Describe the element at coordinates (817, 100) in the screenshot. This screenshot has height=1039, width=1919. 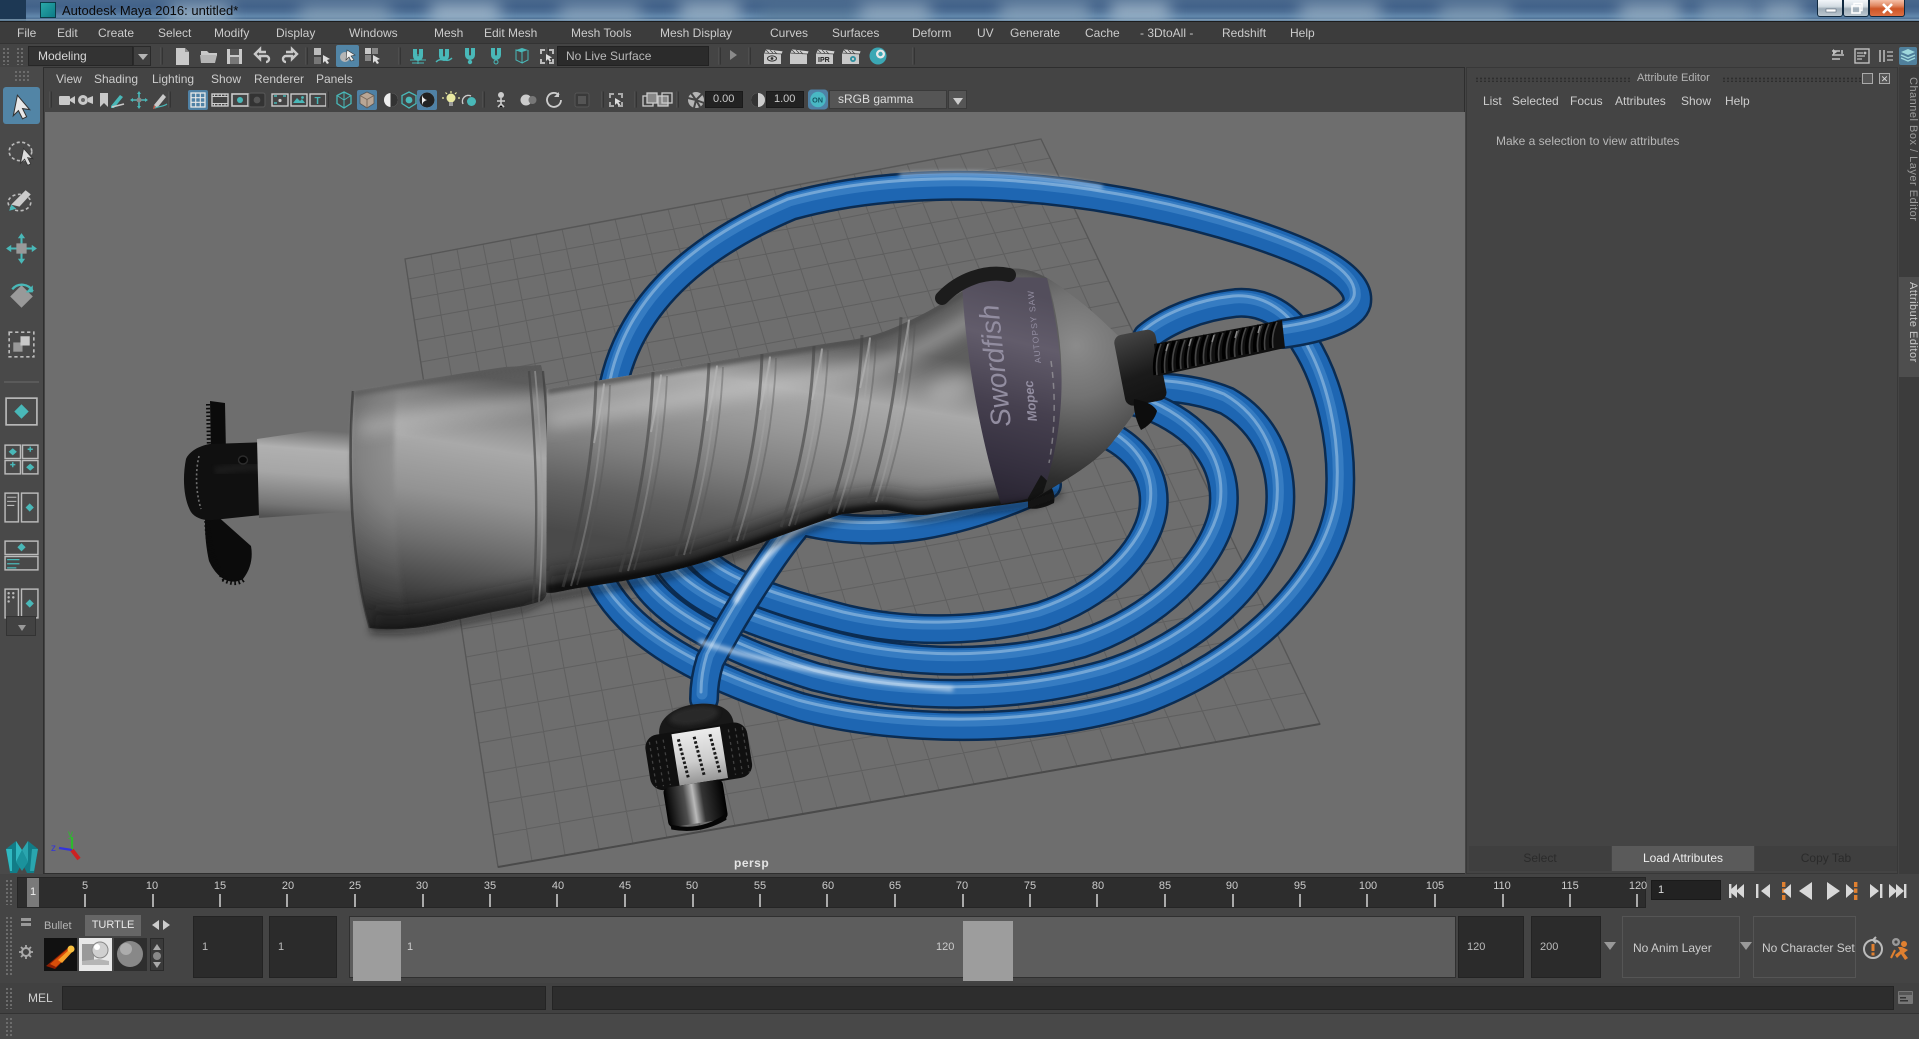
I see `svg-text: ON` at that location.